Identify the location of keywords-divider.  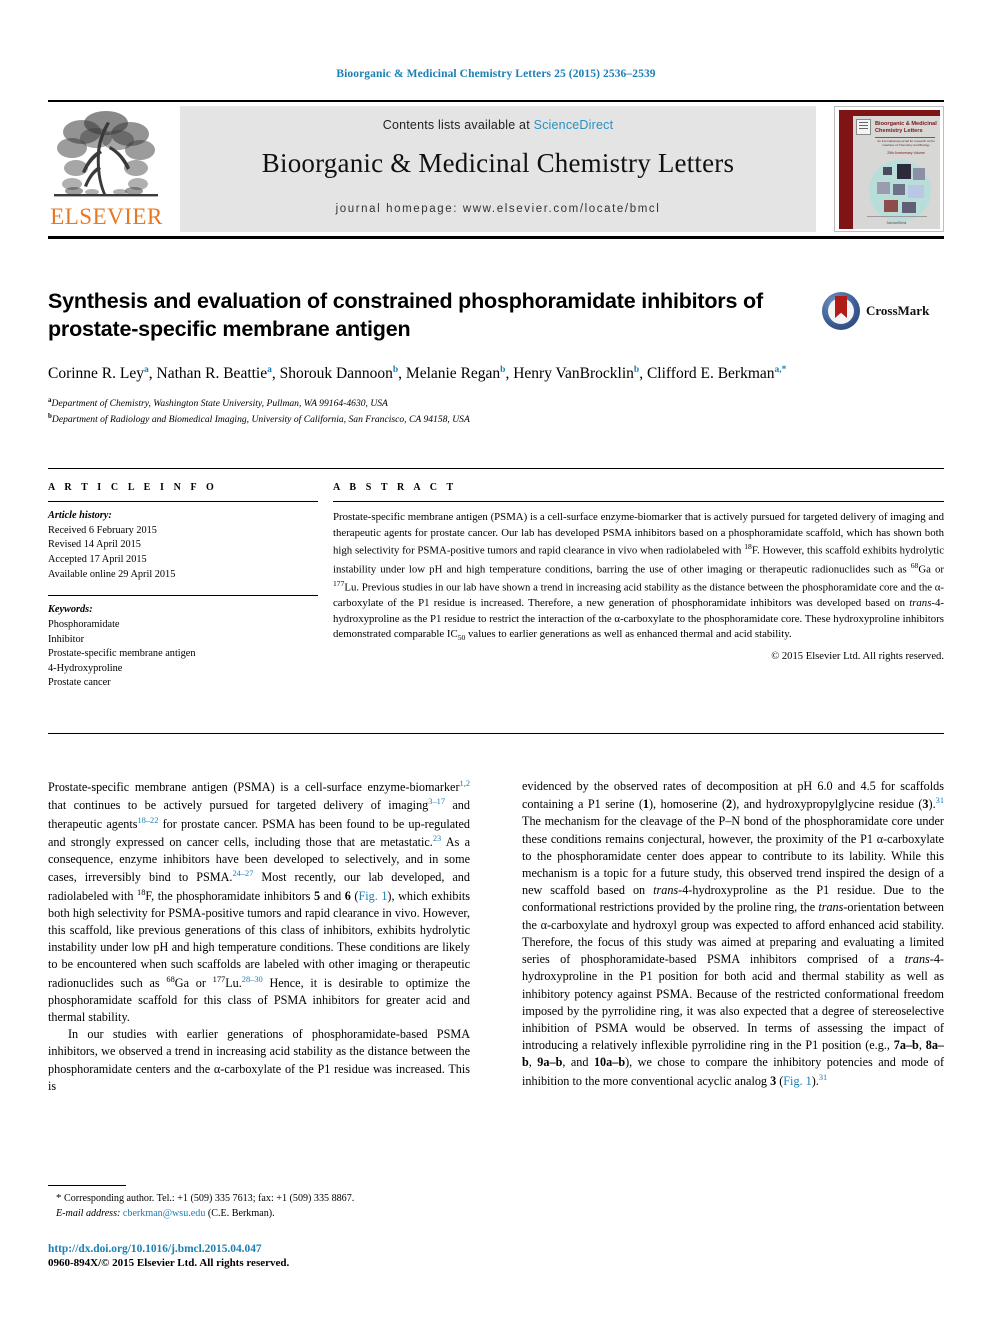
(183, 596).